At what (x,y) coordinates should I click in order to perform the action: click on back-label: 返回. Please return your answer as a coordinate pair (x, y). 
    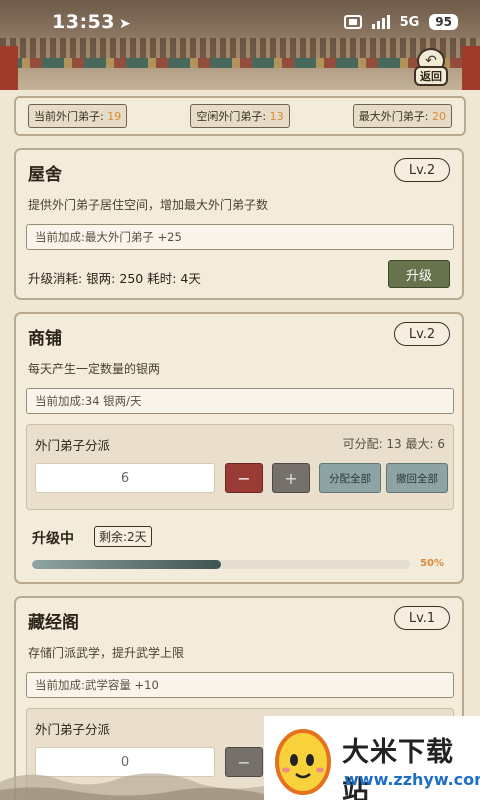
    Looking at the image, I should click on (431, 76).